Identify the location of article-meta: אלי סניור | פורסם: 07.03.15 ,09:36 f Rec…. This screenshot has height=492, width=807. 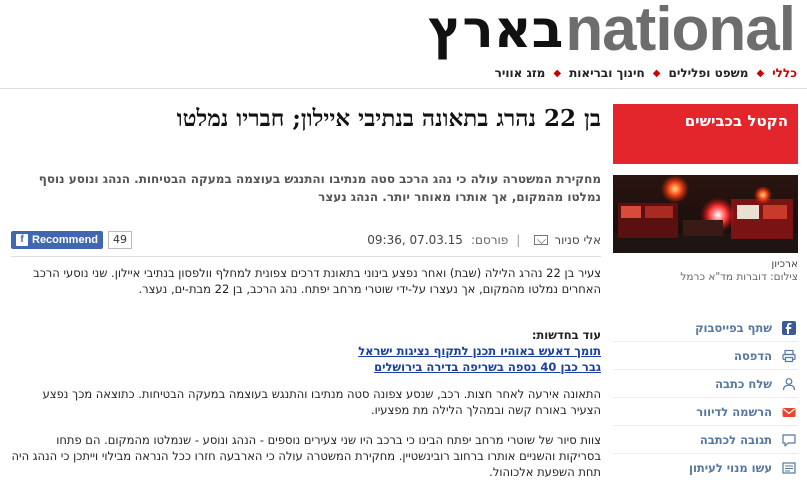
(306, 240).